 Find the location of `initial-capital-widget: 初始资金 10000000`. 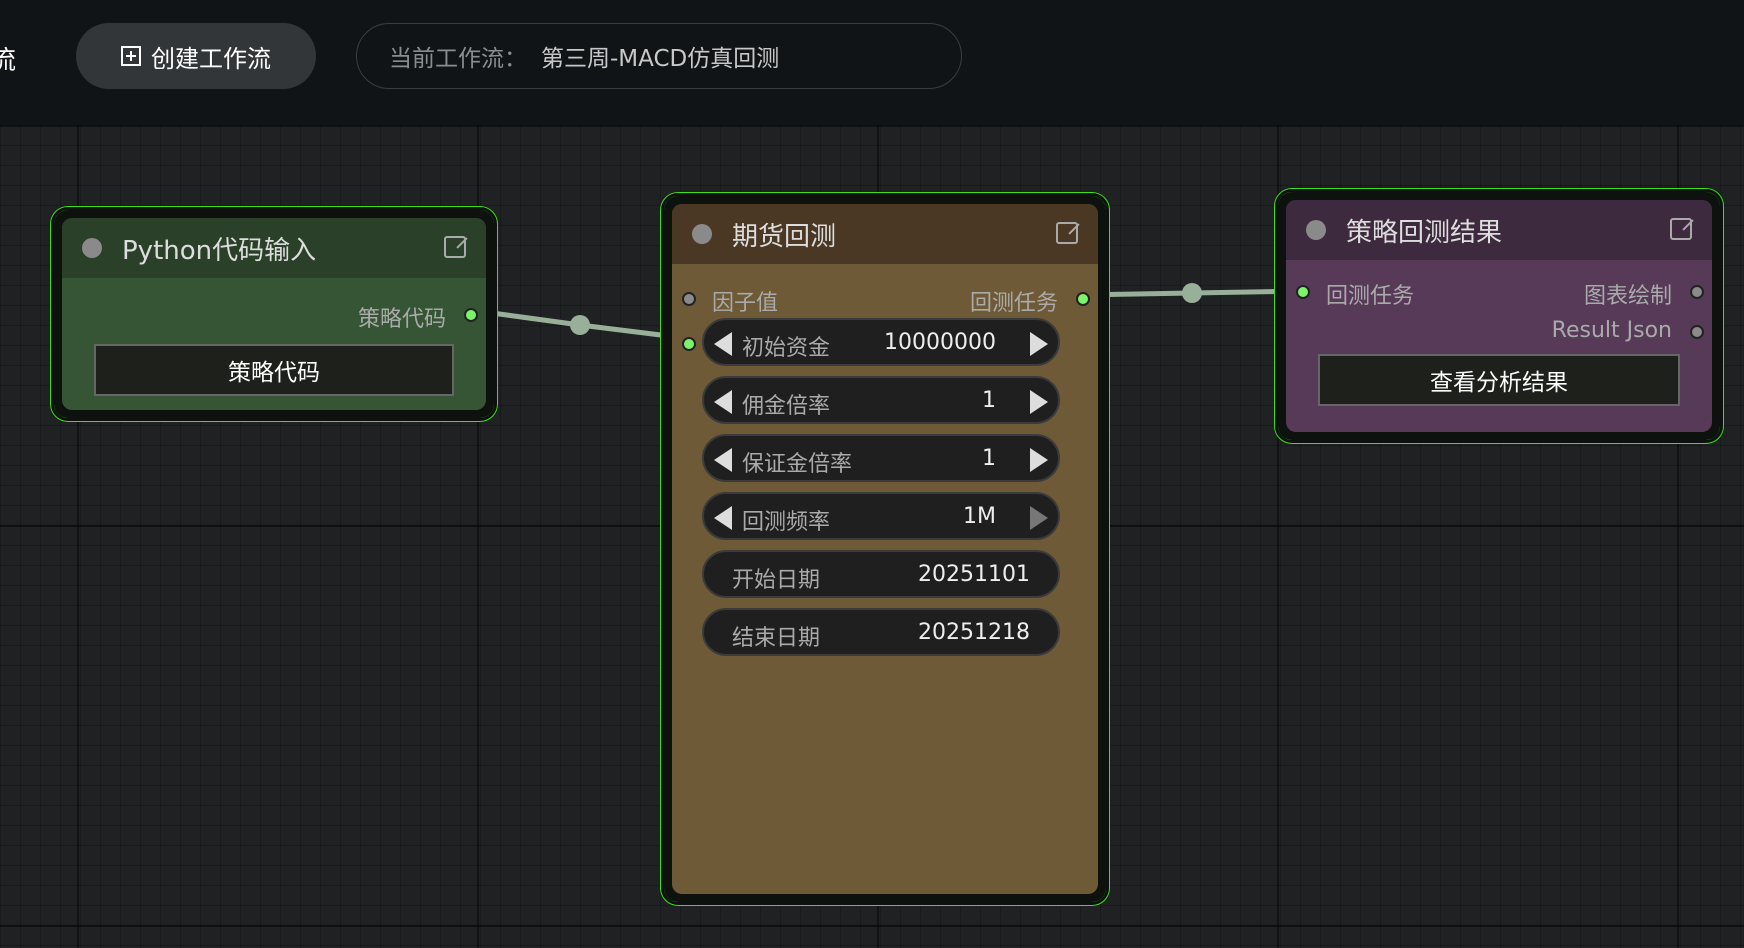

initial-capital-widget: 初始资金 10000000 is located at coordinates (881, 342).